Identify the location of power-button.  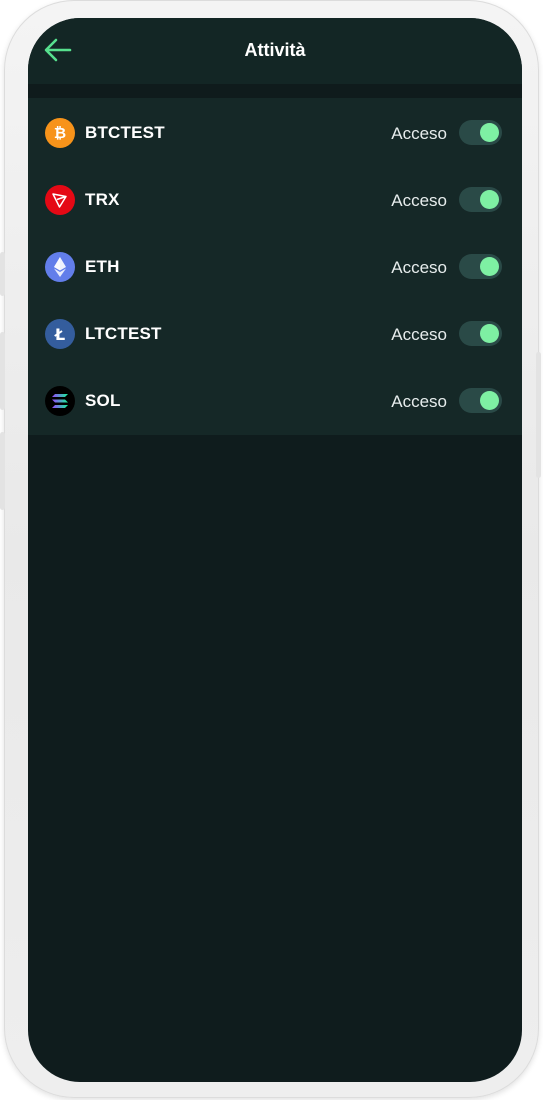
(538, 415).